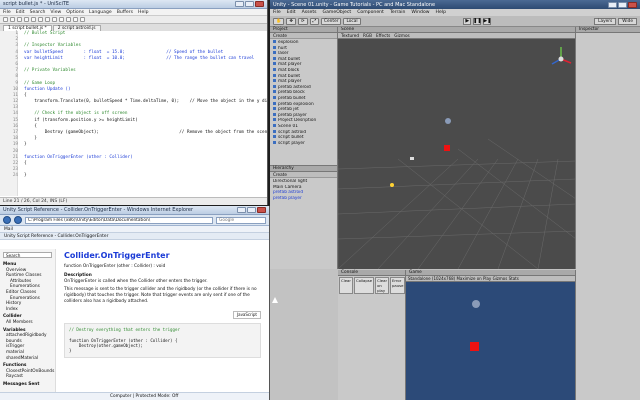 The width and height of the screenshot is (640, 400). What do you see at coordinates (412, 158) in the screenshot?
I see `camera-object` at bounding box center [412, 158].